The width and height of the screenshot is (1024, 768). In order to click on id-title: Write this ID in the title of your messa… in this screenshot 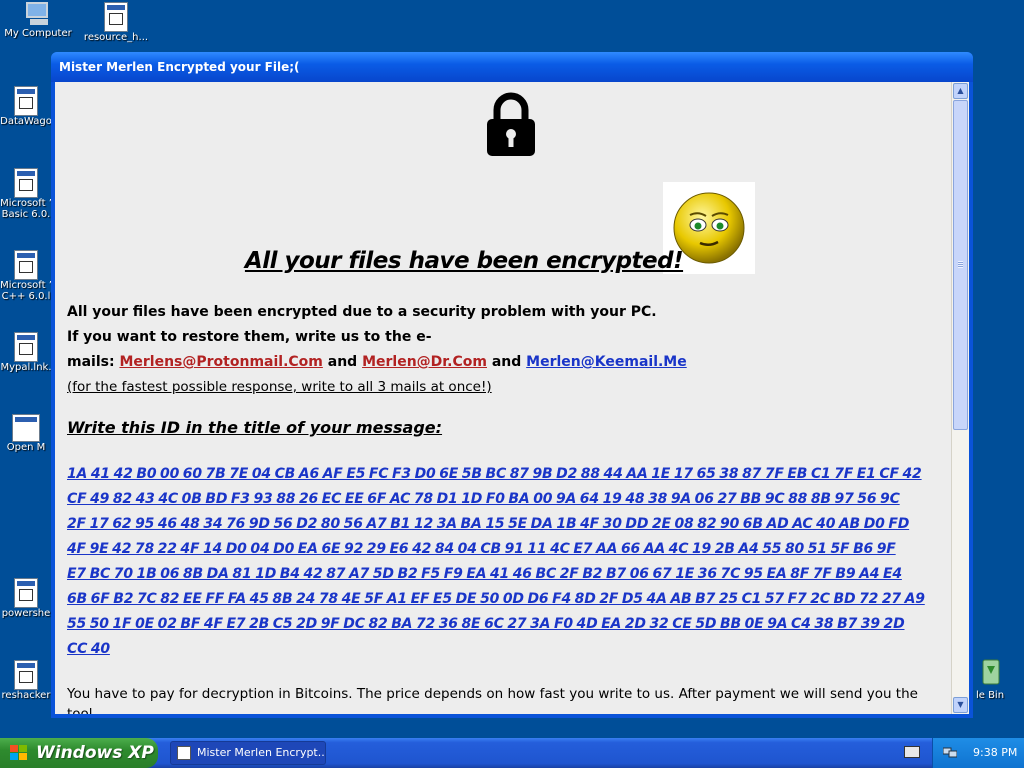, I will do `click(255, 427)`.